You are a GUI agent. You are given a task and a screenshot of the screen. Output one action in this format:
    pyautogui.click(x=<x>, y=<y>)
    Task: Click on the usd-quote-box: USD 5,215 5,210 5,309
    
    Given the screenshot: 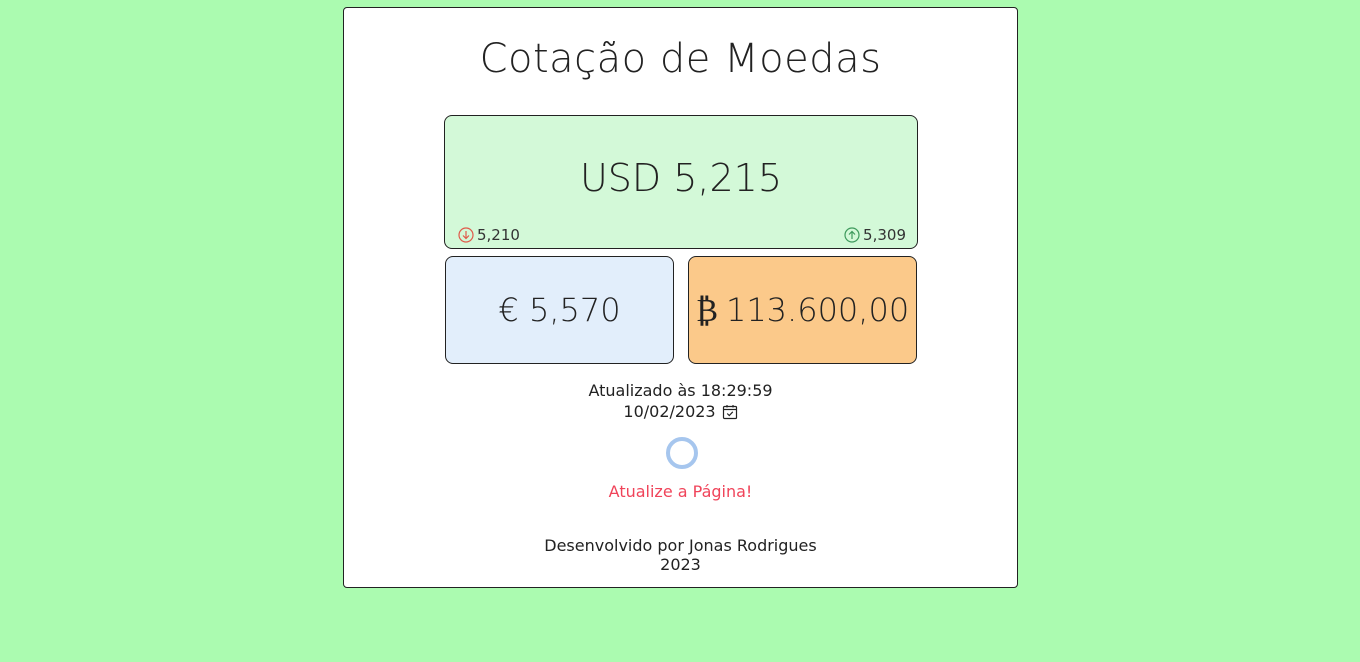 What is the action you would take?
    pyautogui.click(x=681, y=182)
    